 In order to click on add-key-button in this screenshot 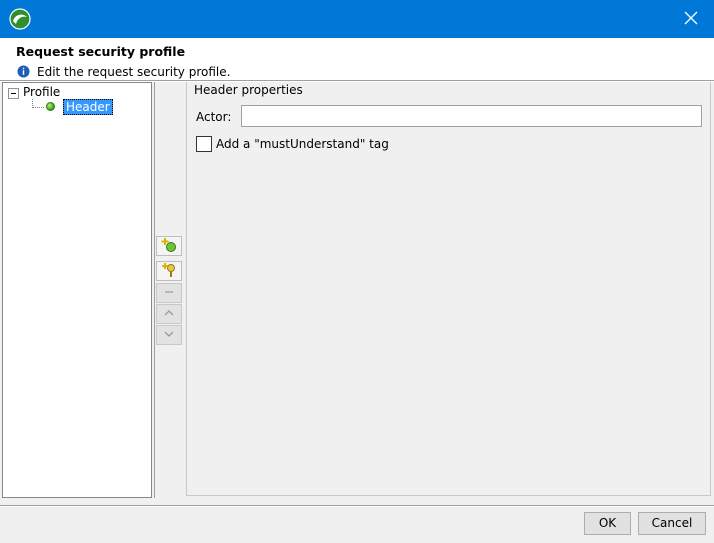, I will do `click(169, 271)`.